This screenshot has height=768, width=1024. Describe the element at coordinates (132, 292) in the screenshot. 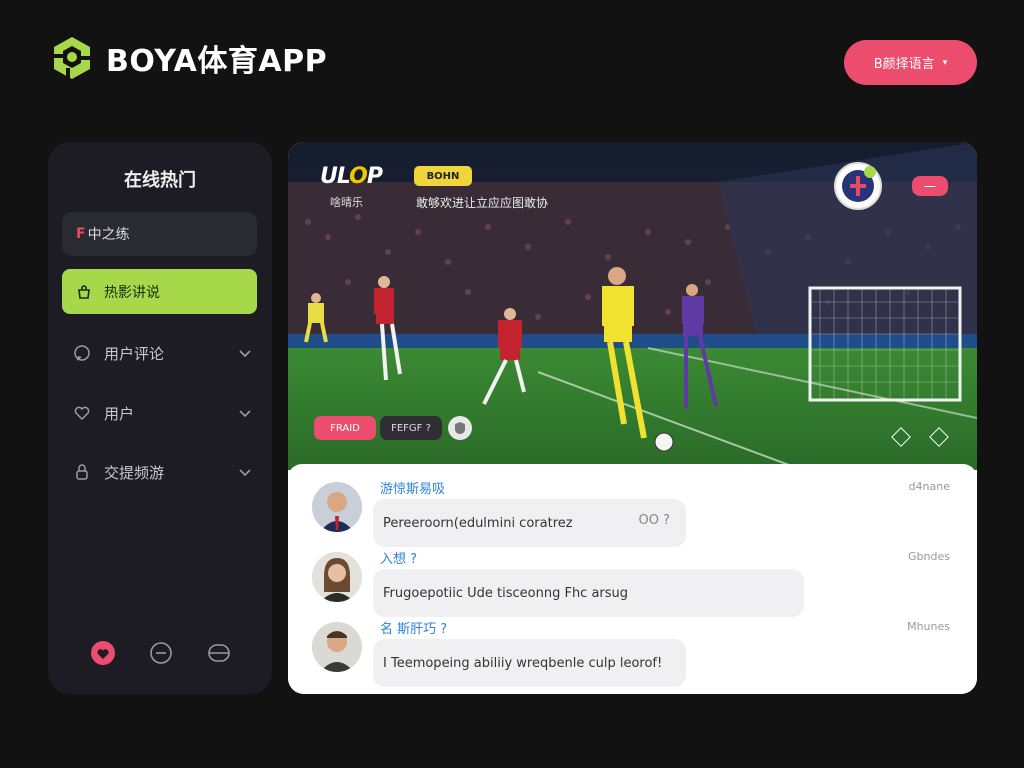

I see `sidebar-item-commentary-label: 热影讲说` at that location.